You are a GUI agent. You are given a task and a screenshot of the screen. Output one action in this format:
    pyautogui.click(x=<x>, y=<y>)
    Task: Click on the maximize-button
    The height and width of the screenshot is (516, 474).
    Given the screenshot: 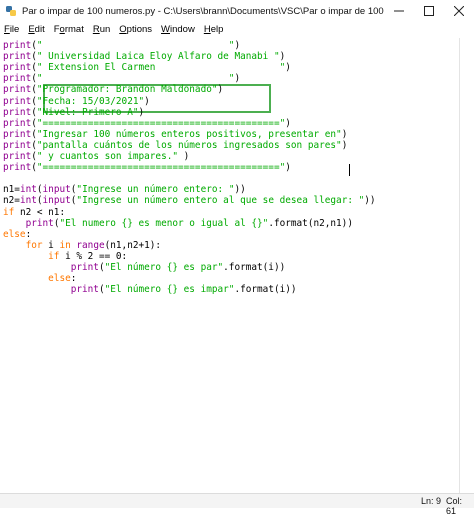 What is the action you would take?
    pyautogui.click(x=429, y=11)
    